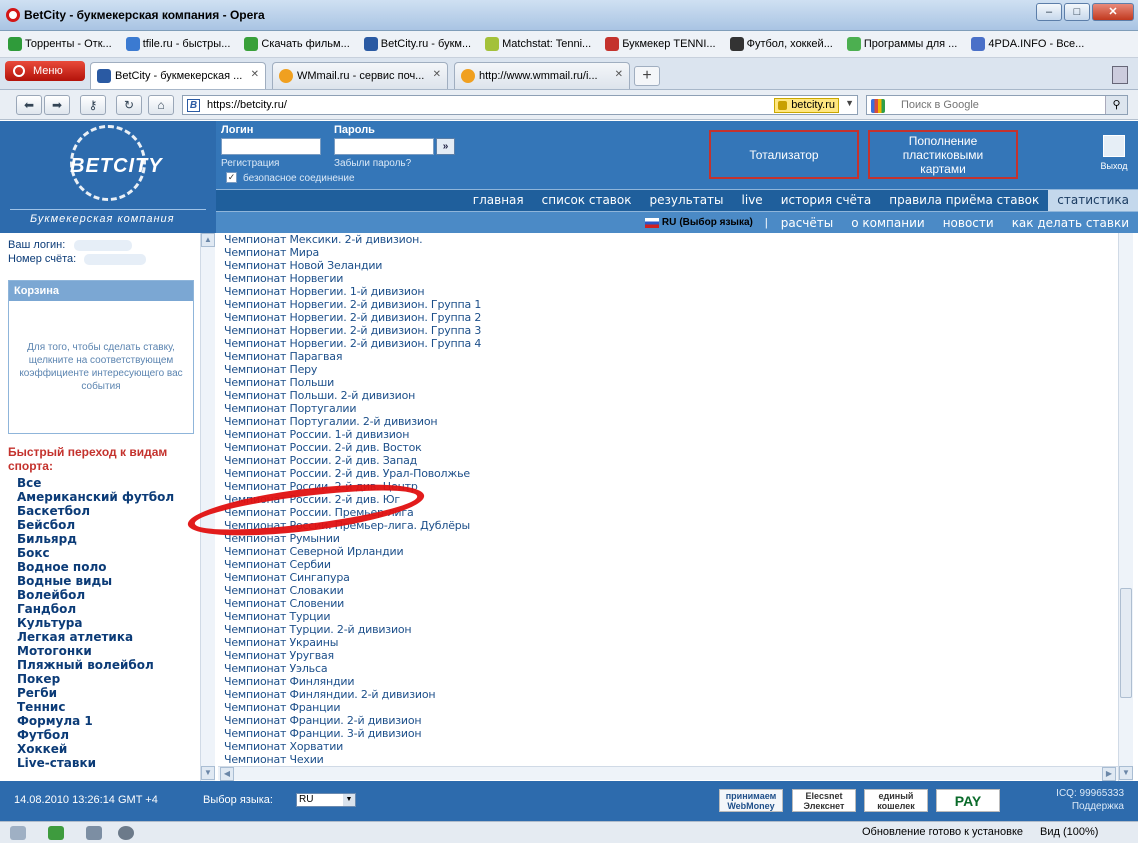 This screenshot has height=843, width=1138. What do you see at coordinates (57, 105) in the screenshot?
I see `forward-button: ➡` at bounding box center [57, 105].